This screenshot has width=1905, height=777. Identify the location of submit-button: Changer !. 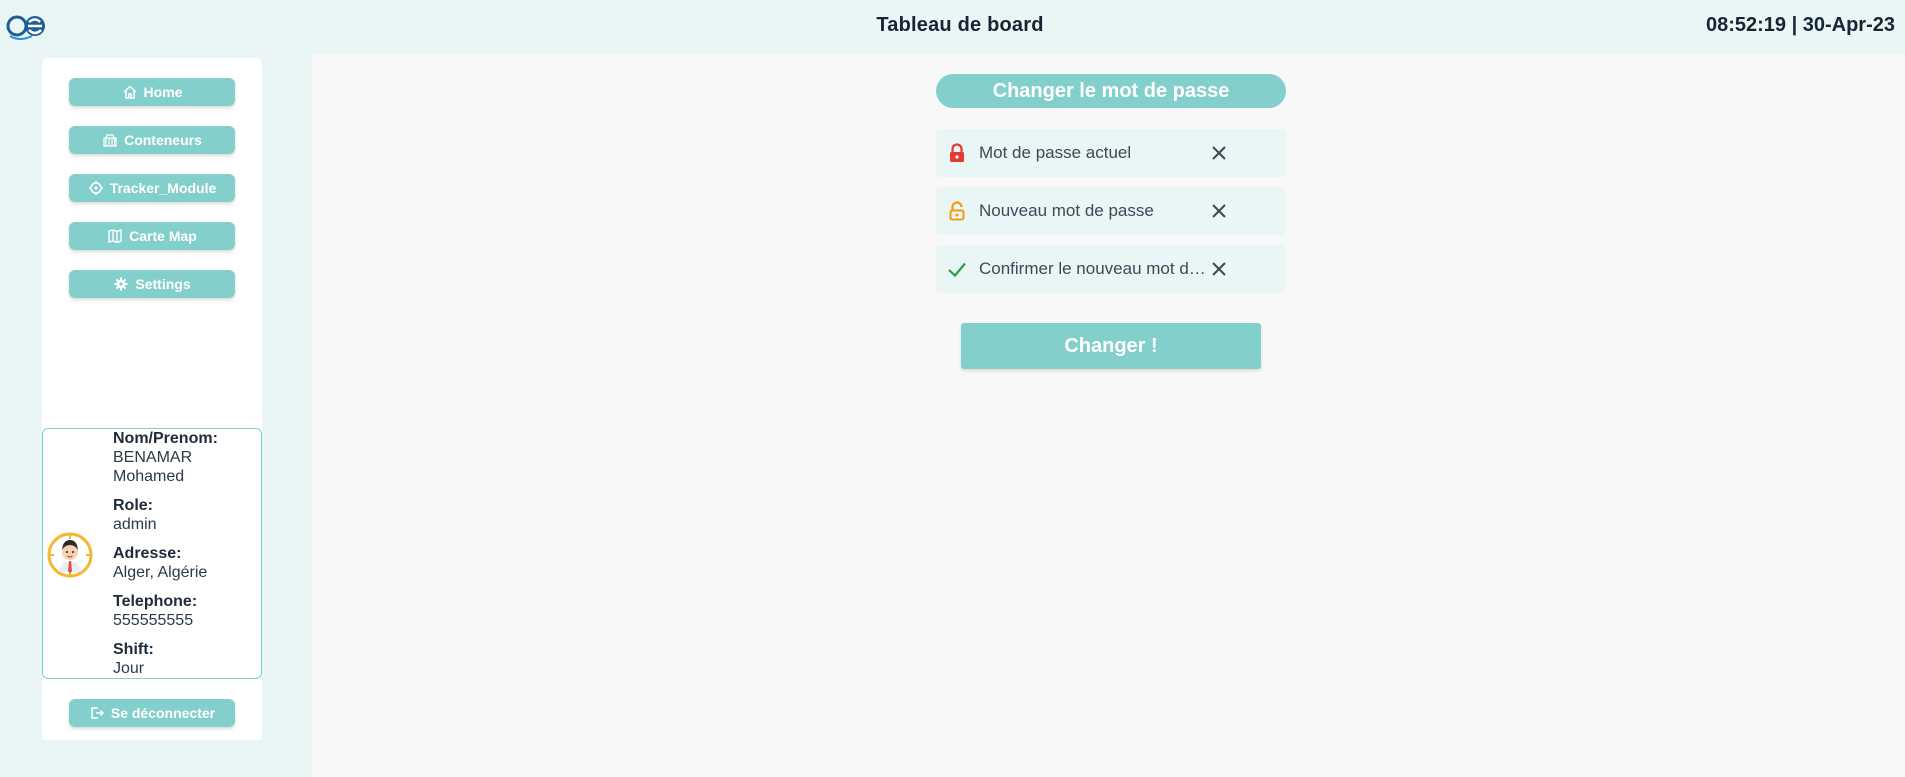
(1111, 346).